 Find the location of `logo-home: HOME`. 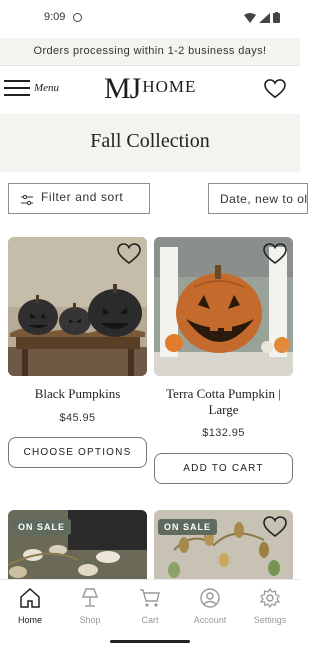

logo-home: HOME is located at coordinates (169, 86).